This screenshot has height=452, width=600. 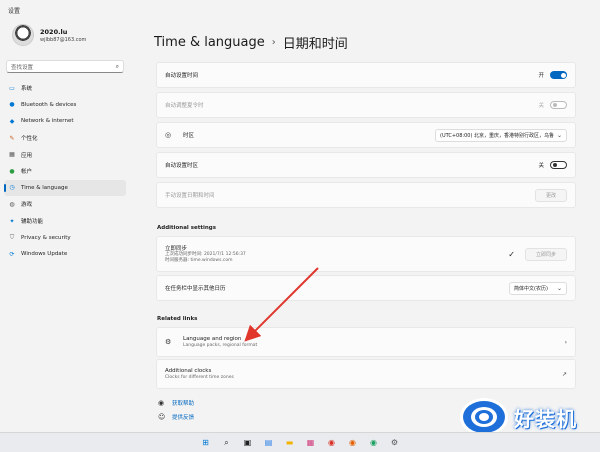 I want to click on timezone-select: (UTC+08:00) 北京，重庆，香港特别行政区，乌鲁木齐 ⌄, so click(x=501, y=135).